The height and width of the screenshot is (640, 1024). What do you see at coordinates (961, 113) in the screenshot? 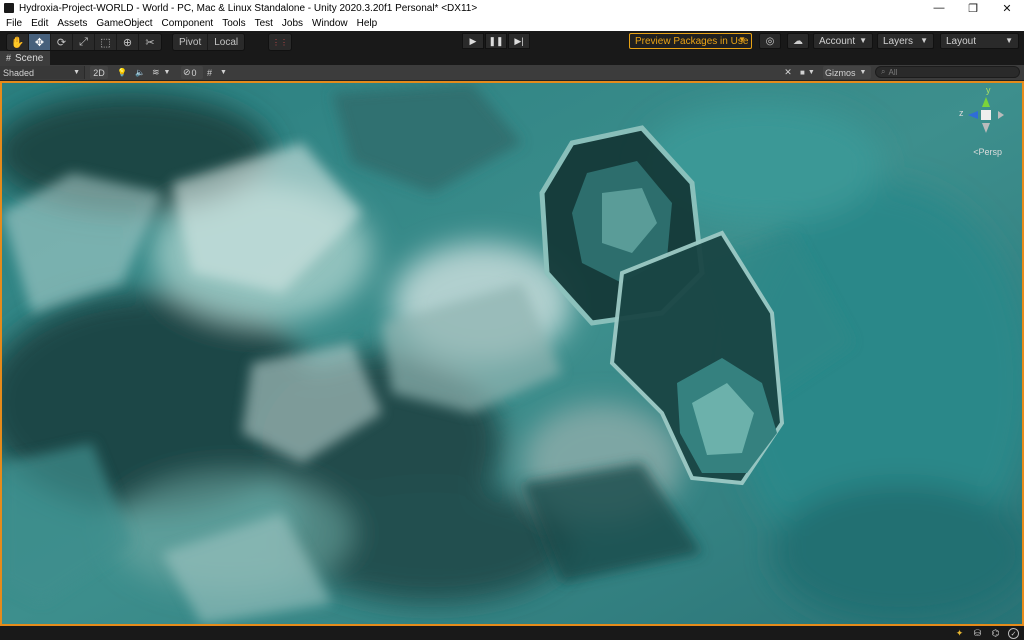
I see `axis-z-label: z` at bounding box center [961, 113].